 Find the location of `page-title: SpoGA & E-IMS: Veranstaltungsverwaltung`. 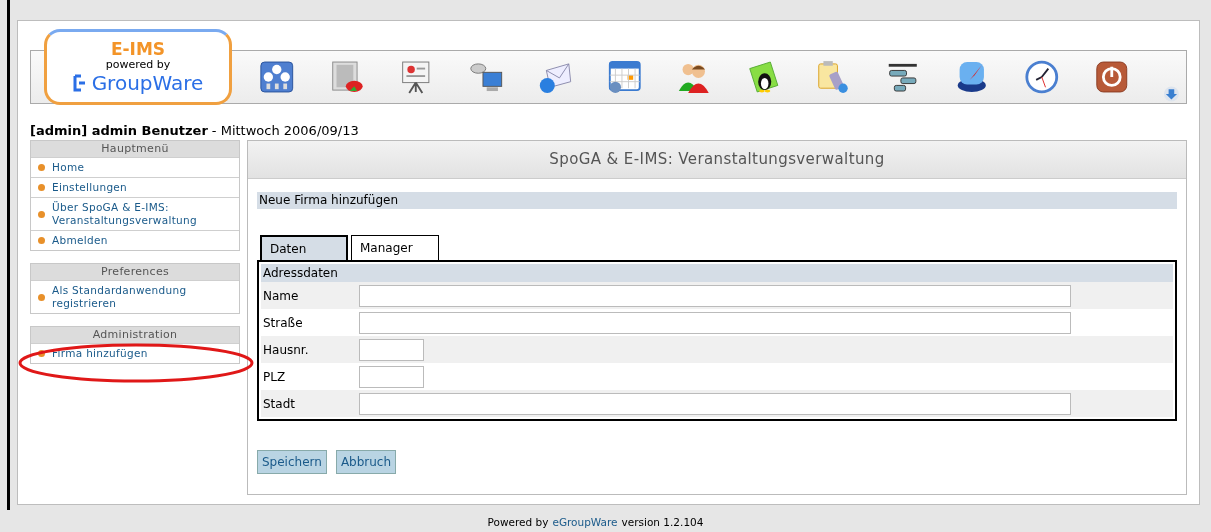

page-title: SpoGA & E-IMS: Veranstaltungsverwaltung is located at coordinates (717, 160).